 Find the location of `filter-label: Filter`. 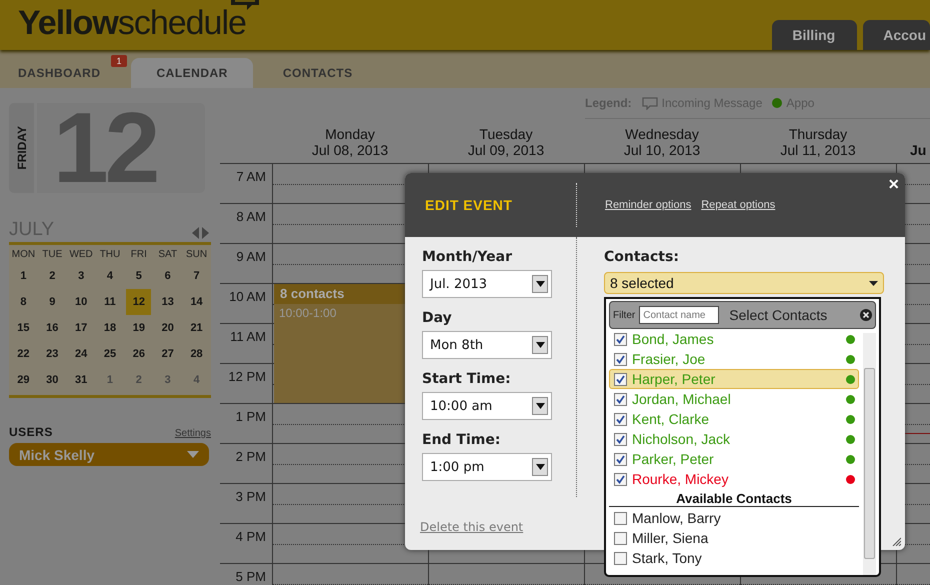

filter-label: Filter is located at coordinates (624, 315).